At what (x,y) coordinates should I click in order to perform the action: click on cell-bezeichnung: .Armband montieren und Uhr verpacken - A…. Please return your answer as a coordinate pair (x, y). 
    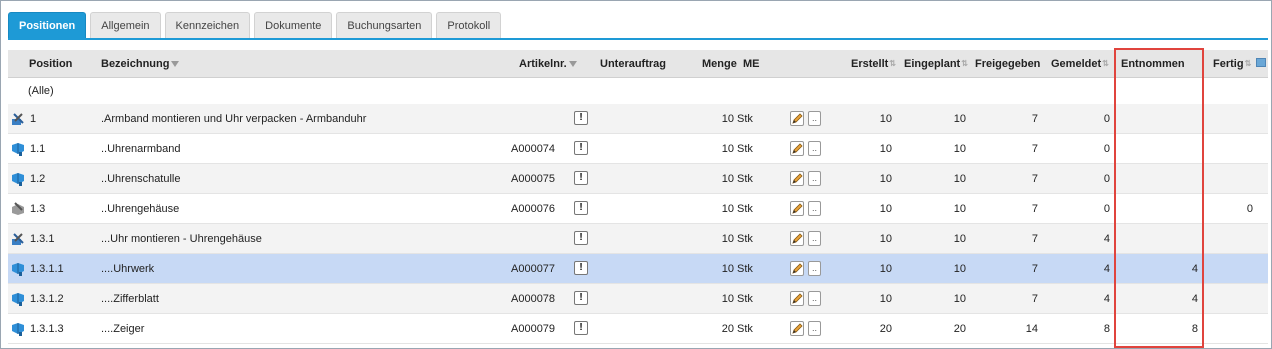
    Looking at the image, I should click on (234, 119).